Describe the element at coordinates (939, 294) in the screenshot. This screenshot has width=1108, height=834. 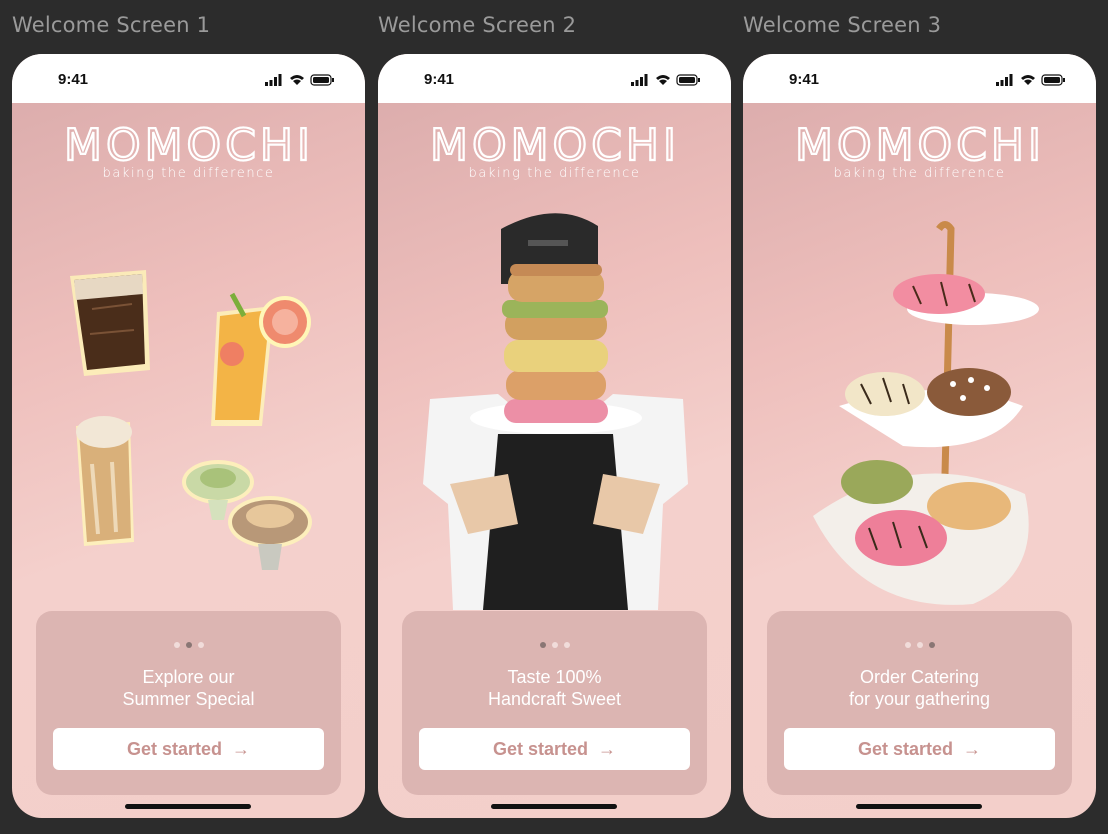
I see `donuts-top-tier` at that location.